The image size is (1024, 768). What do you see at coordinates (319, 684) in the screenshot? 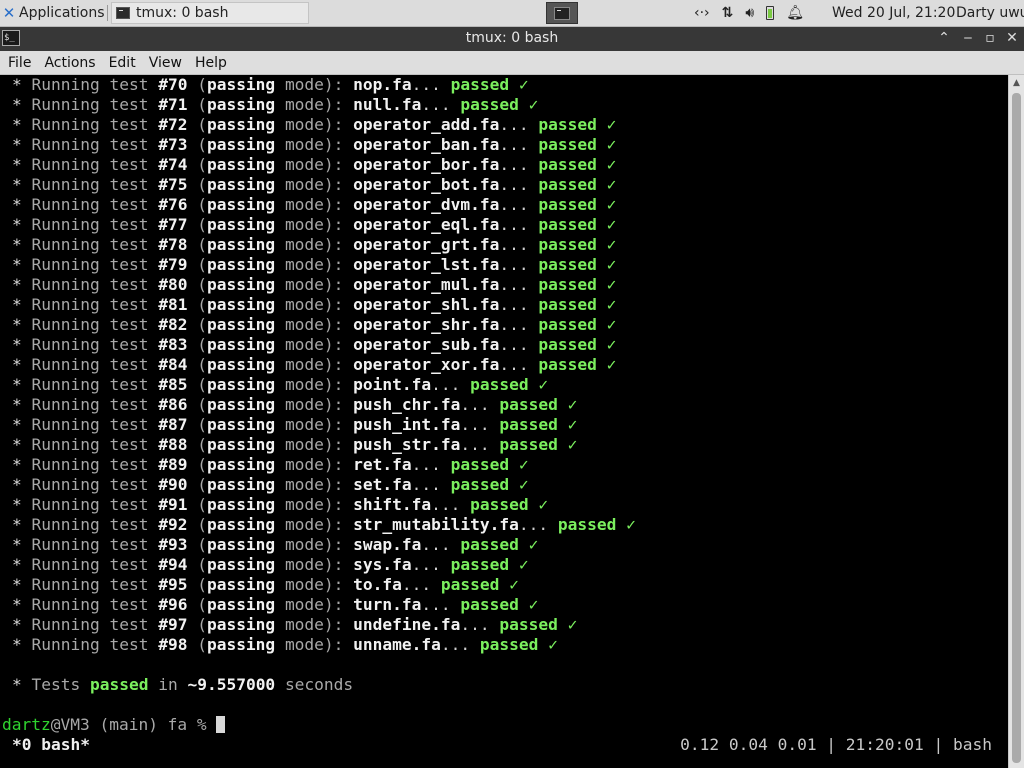
I see `summary-seconds: seconds` at bounding box center [319, 684].